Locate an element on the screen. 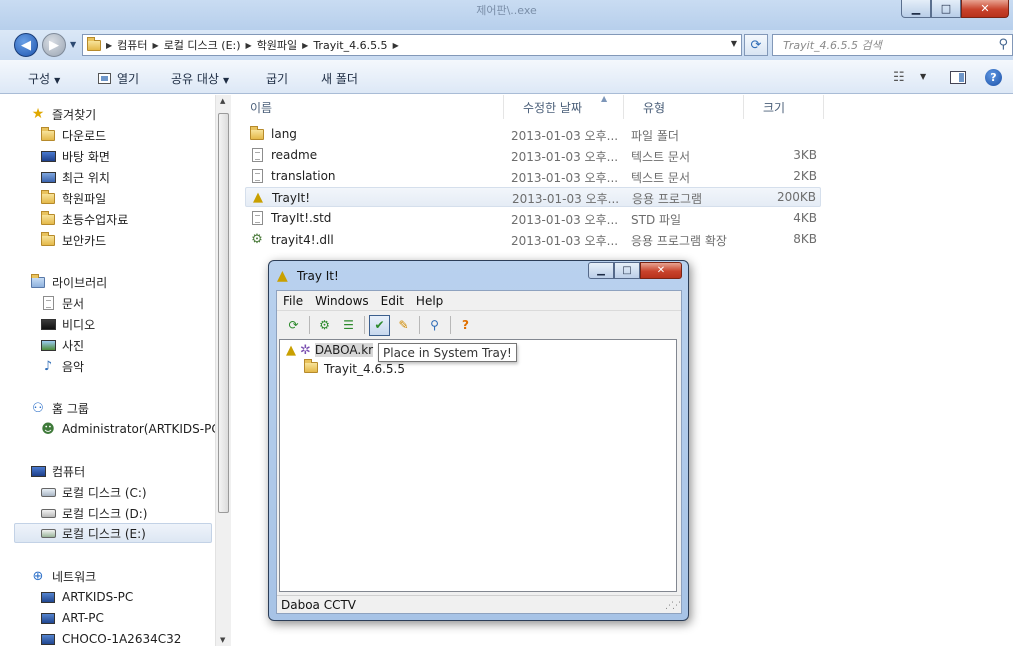 The height and width of the screenshot is (649, 1013). trayit-maximize-button: □ is located at coordinates (627, 270).